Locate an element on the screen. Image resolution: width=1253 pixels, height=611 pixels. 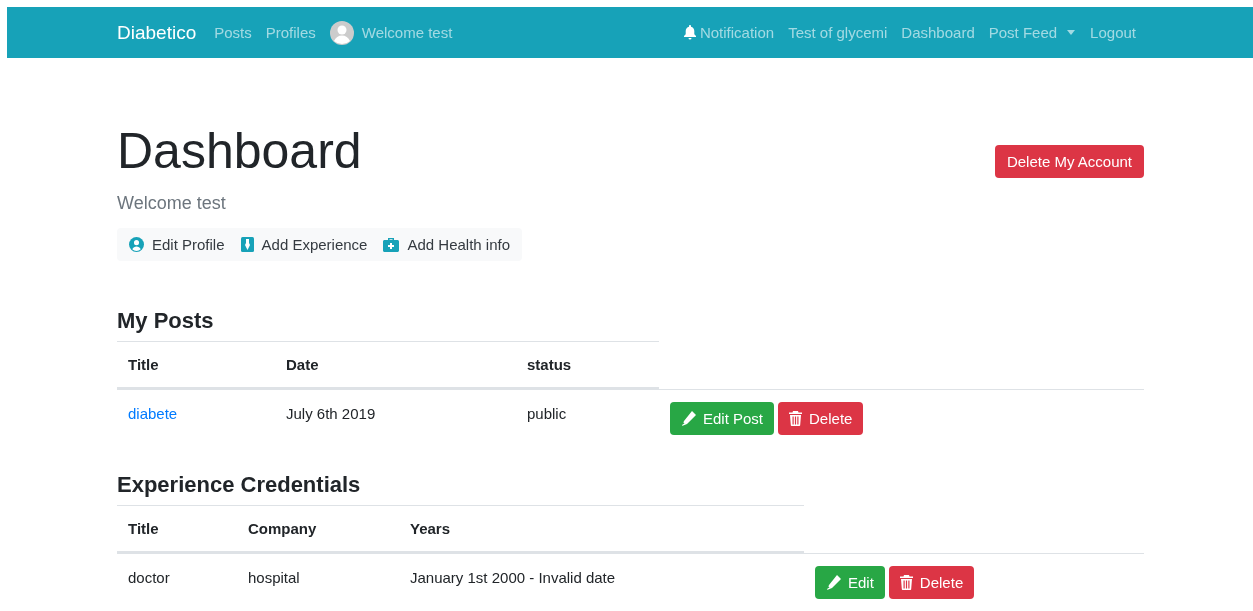
section-heading: My Posts is located at coordinates (166, 321).